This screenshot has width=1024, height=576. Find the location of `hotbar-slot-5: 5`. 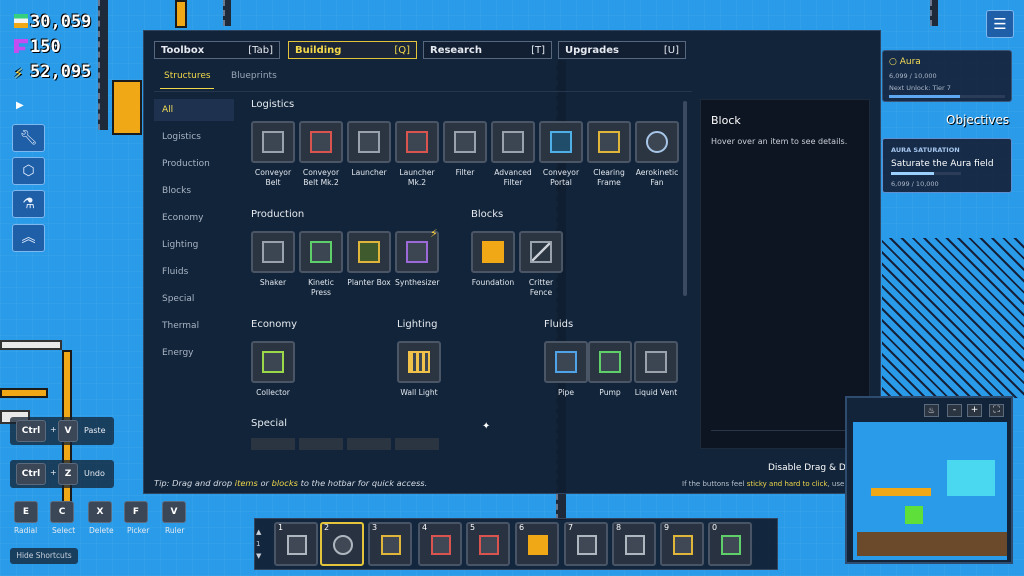

hotbar-slot-5: 5 is located at coordinates (488, 544).